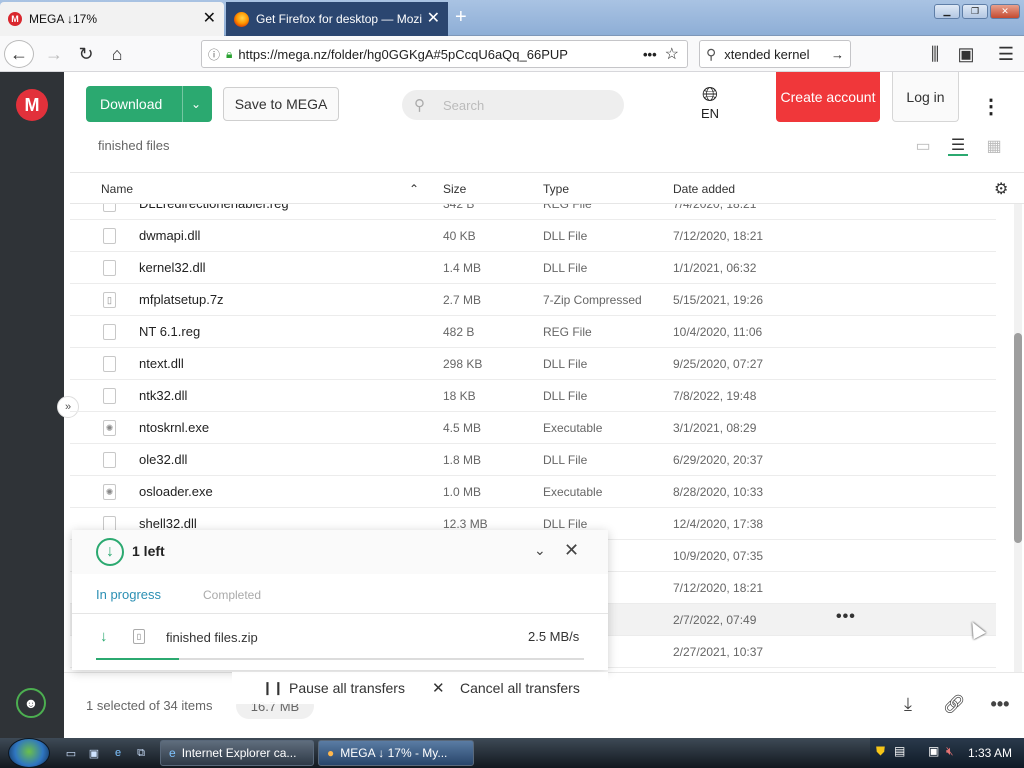 This screenshot has width=1024, height=768. I want to click on cancel-icon: ✕, so click(438, 688).